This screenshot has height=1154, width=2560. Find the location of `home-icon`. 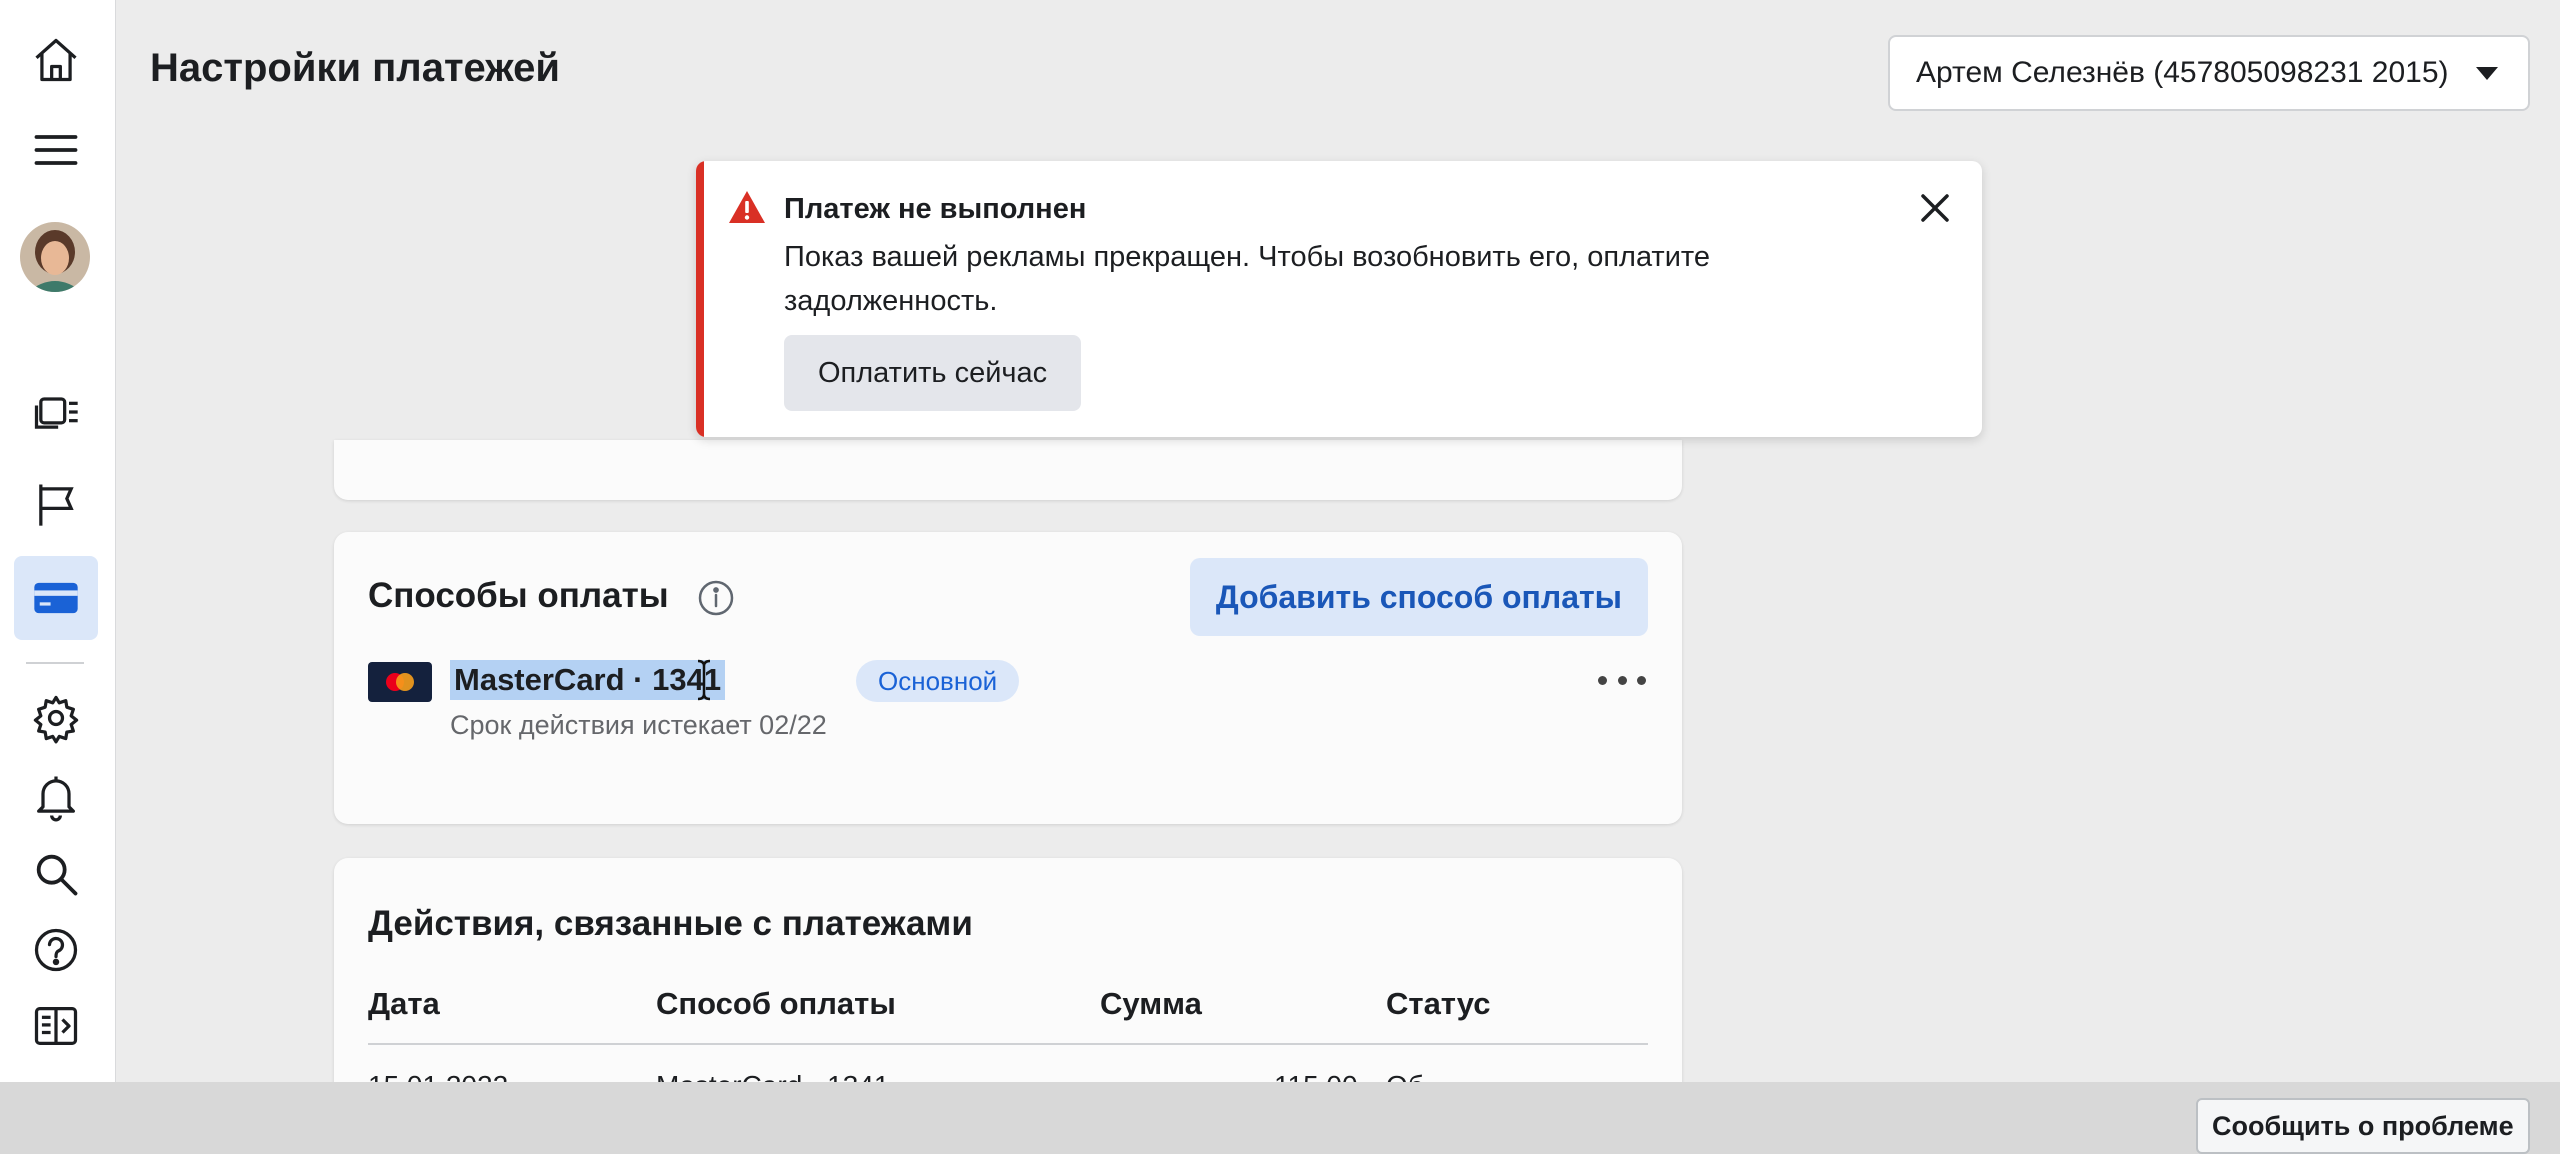

home-icon is located at coordinates (56, 60).